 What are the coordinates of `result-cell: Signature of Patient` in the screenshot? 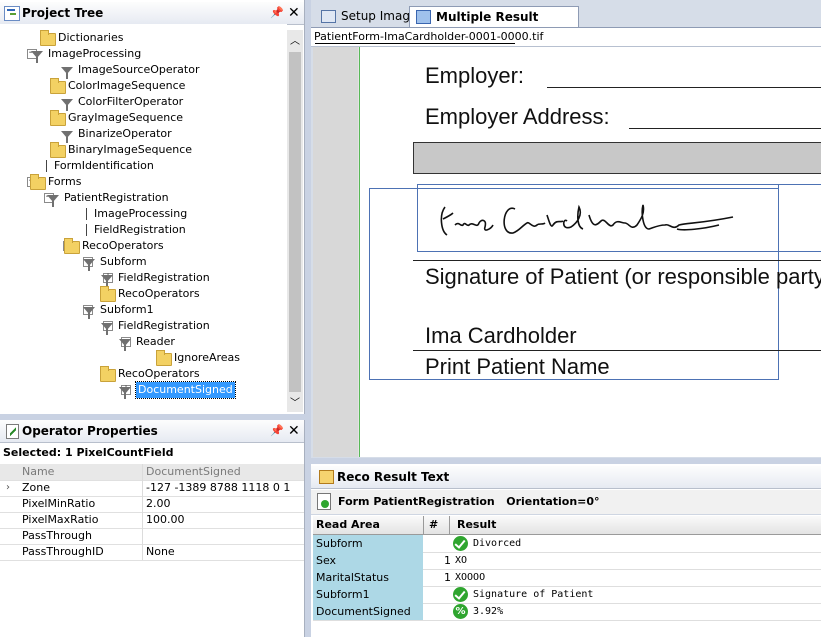 It's located at (533, 594).